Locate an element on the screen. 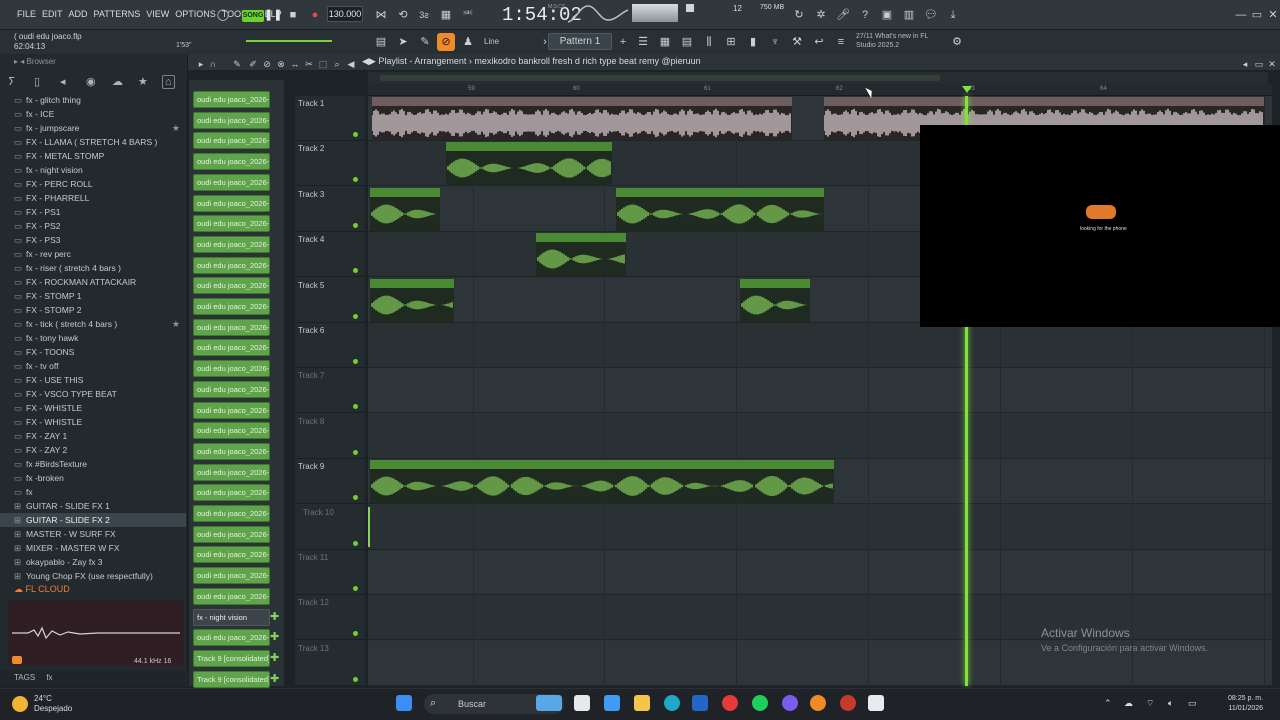 Image resolution: width=1280 pixels, height=720 pixels. audio-clip: oudi edu jo...-59-07_2024 is located at coordinates (581, 255).